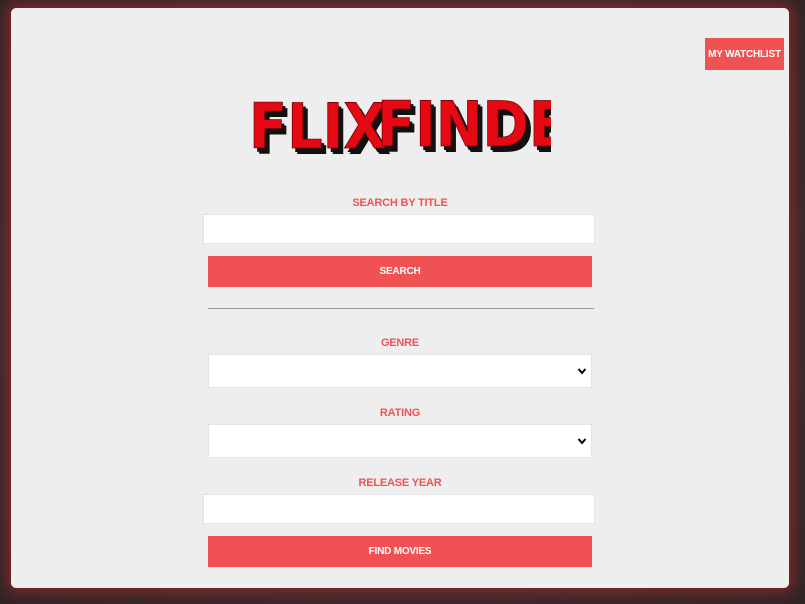 Image resolution: width=805 pixels, height=604 pixels. Describe the element at coordinates (400, 441) in the screenshot. I see `rating-select` at that location.